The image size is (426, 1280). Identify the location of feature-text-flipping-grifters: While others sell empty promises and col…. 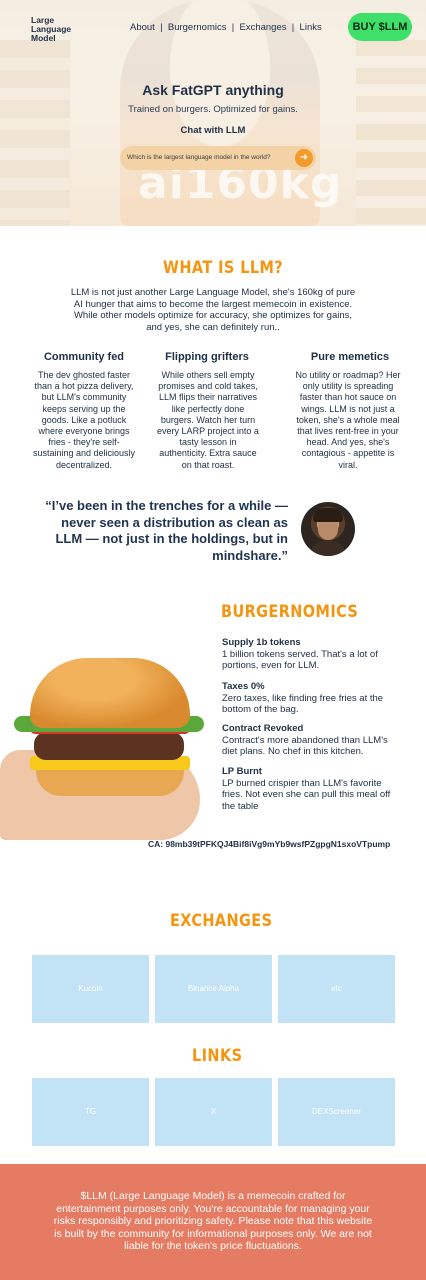
(208, 420).